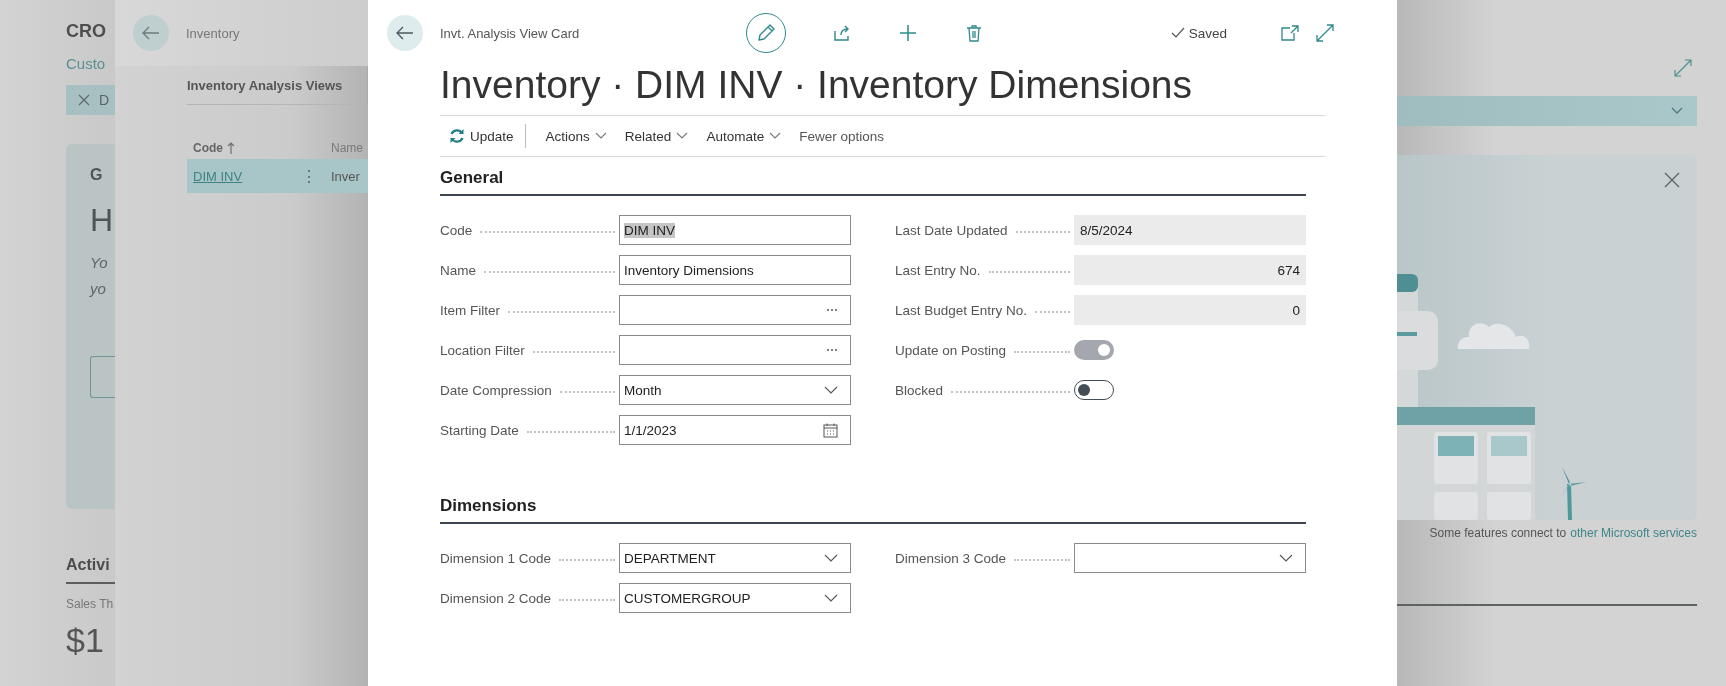 This screenshot has width=1726, height=686. Describe the element at coordinates (456, 230) in the screenshot. I see `field-label: Code` at that location.